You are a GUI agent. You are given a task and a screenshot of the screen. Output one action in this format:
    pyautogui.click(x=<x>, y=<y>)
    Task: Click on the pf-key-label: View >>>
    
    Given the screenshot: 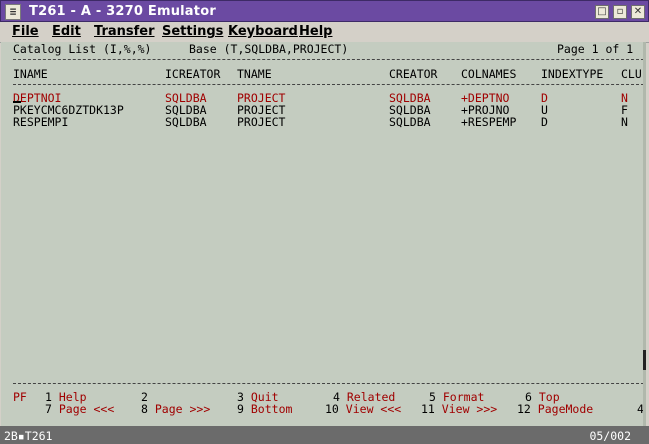 What is the action you would take?
    pyautogui.click(x=469, y=409)
    